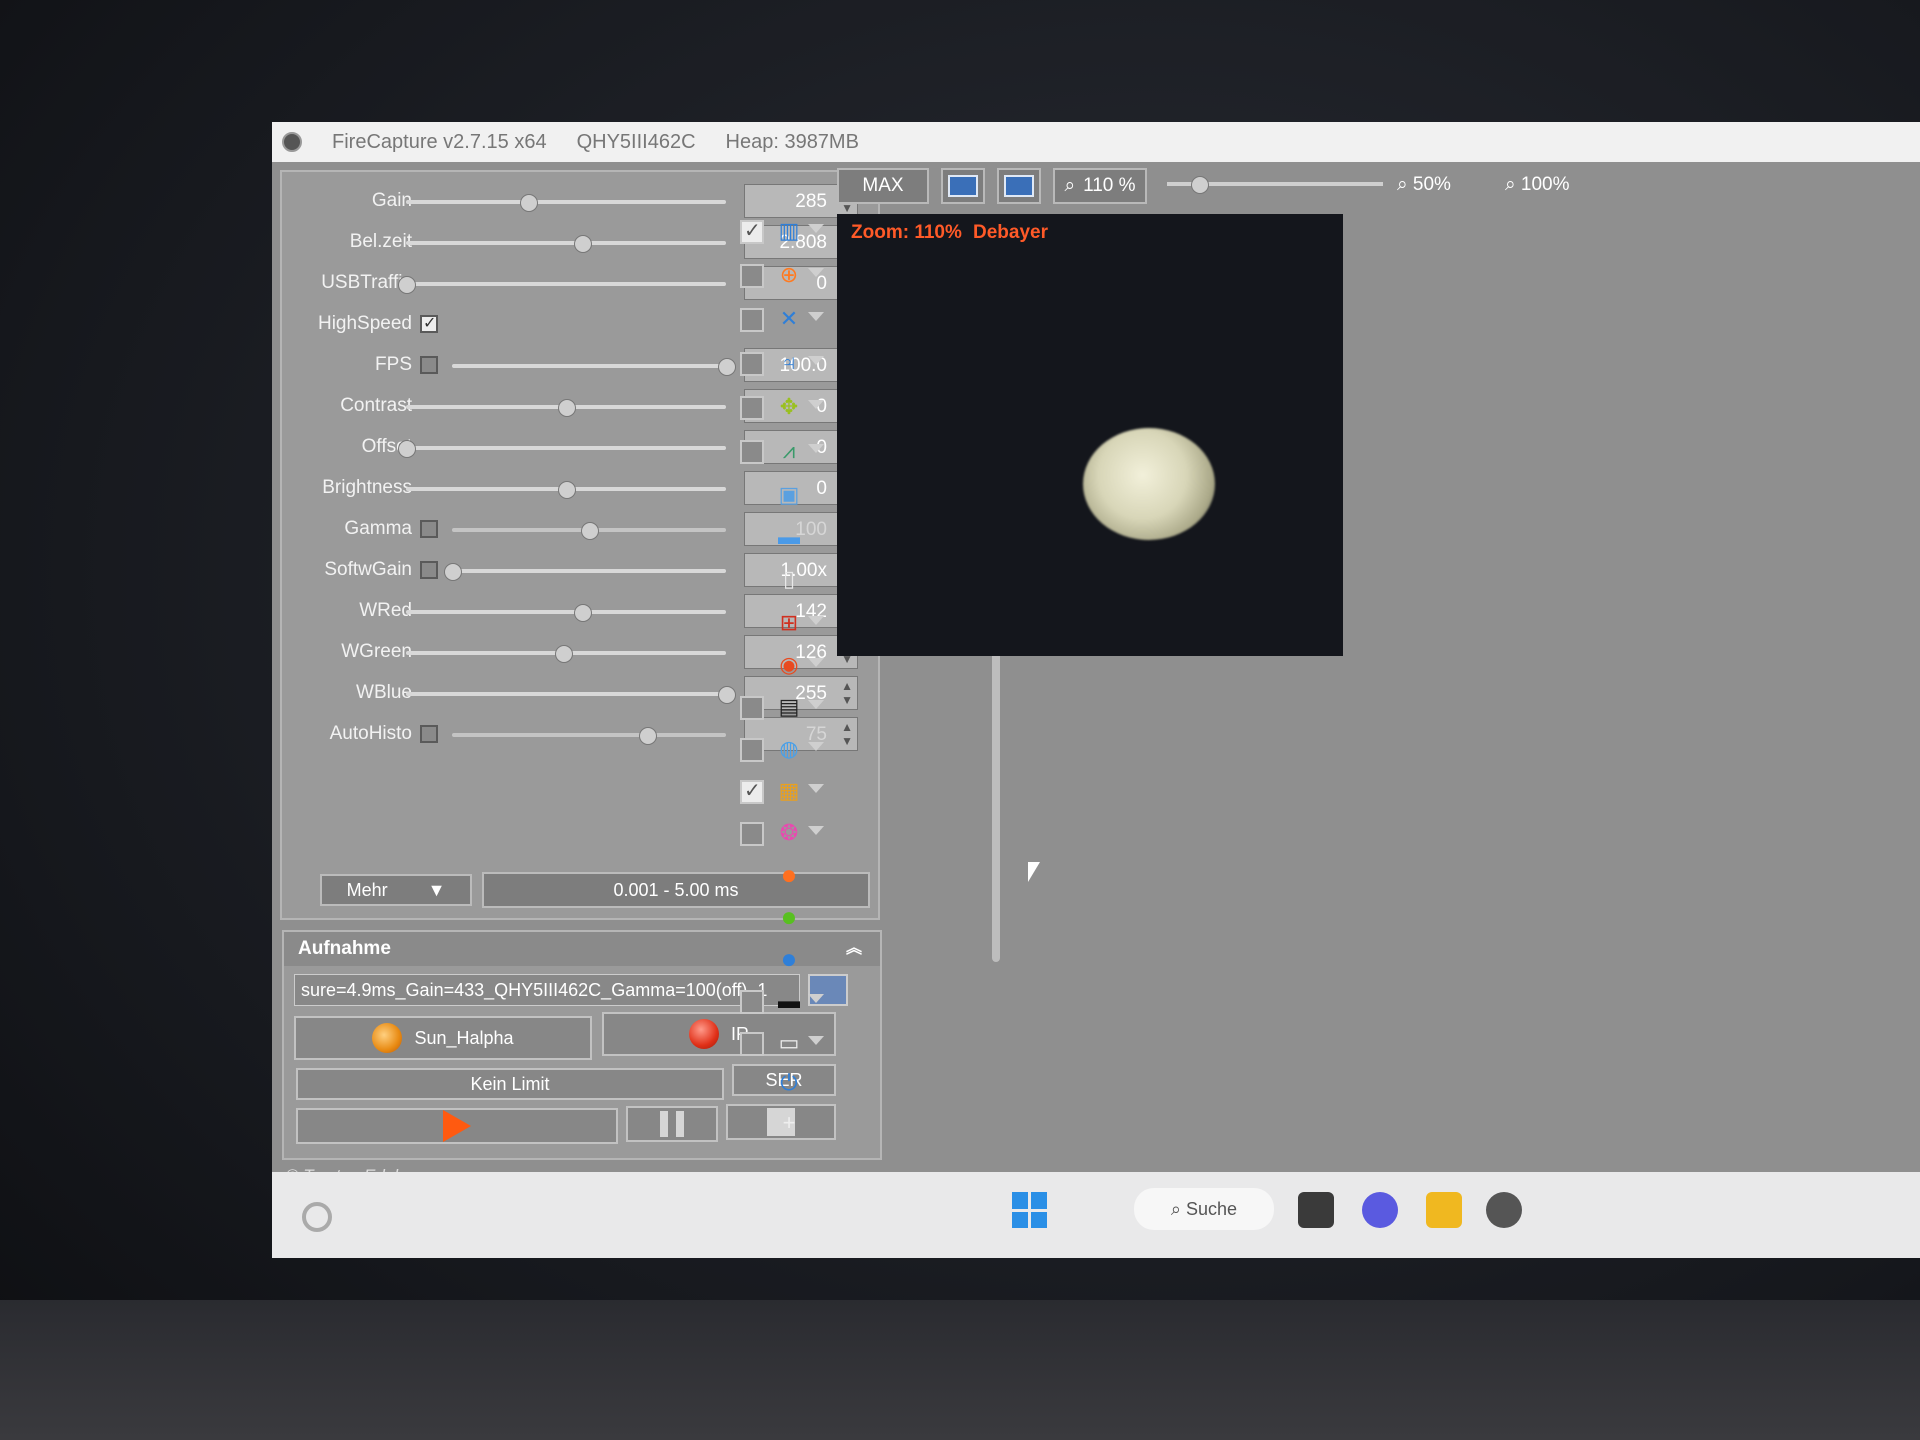 The width and height of the screenshot is (1920, 1440). I want to click on start-capture-button, so click(457, 1126).